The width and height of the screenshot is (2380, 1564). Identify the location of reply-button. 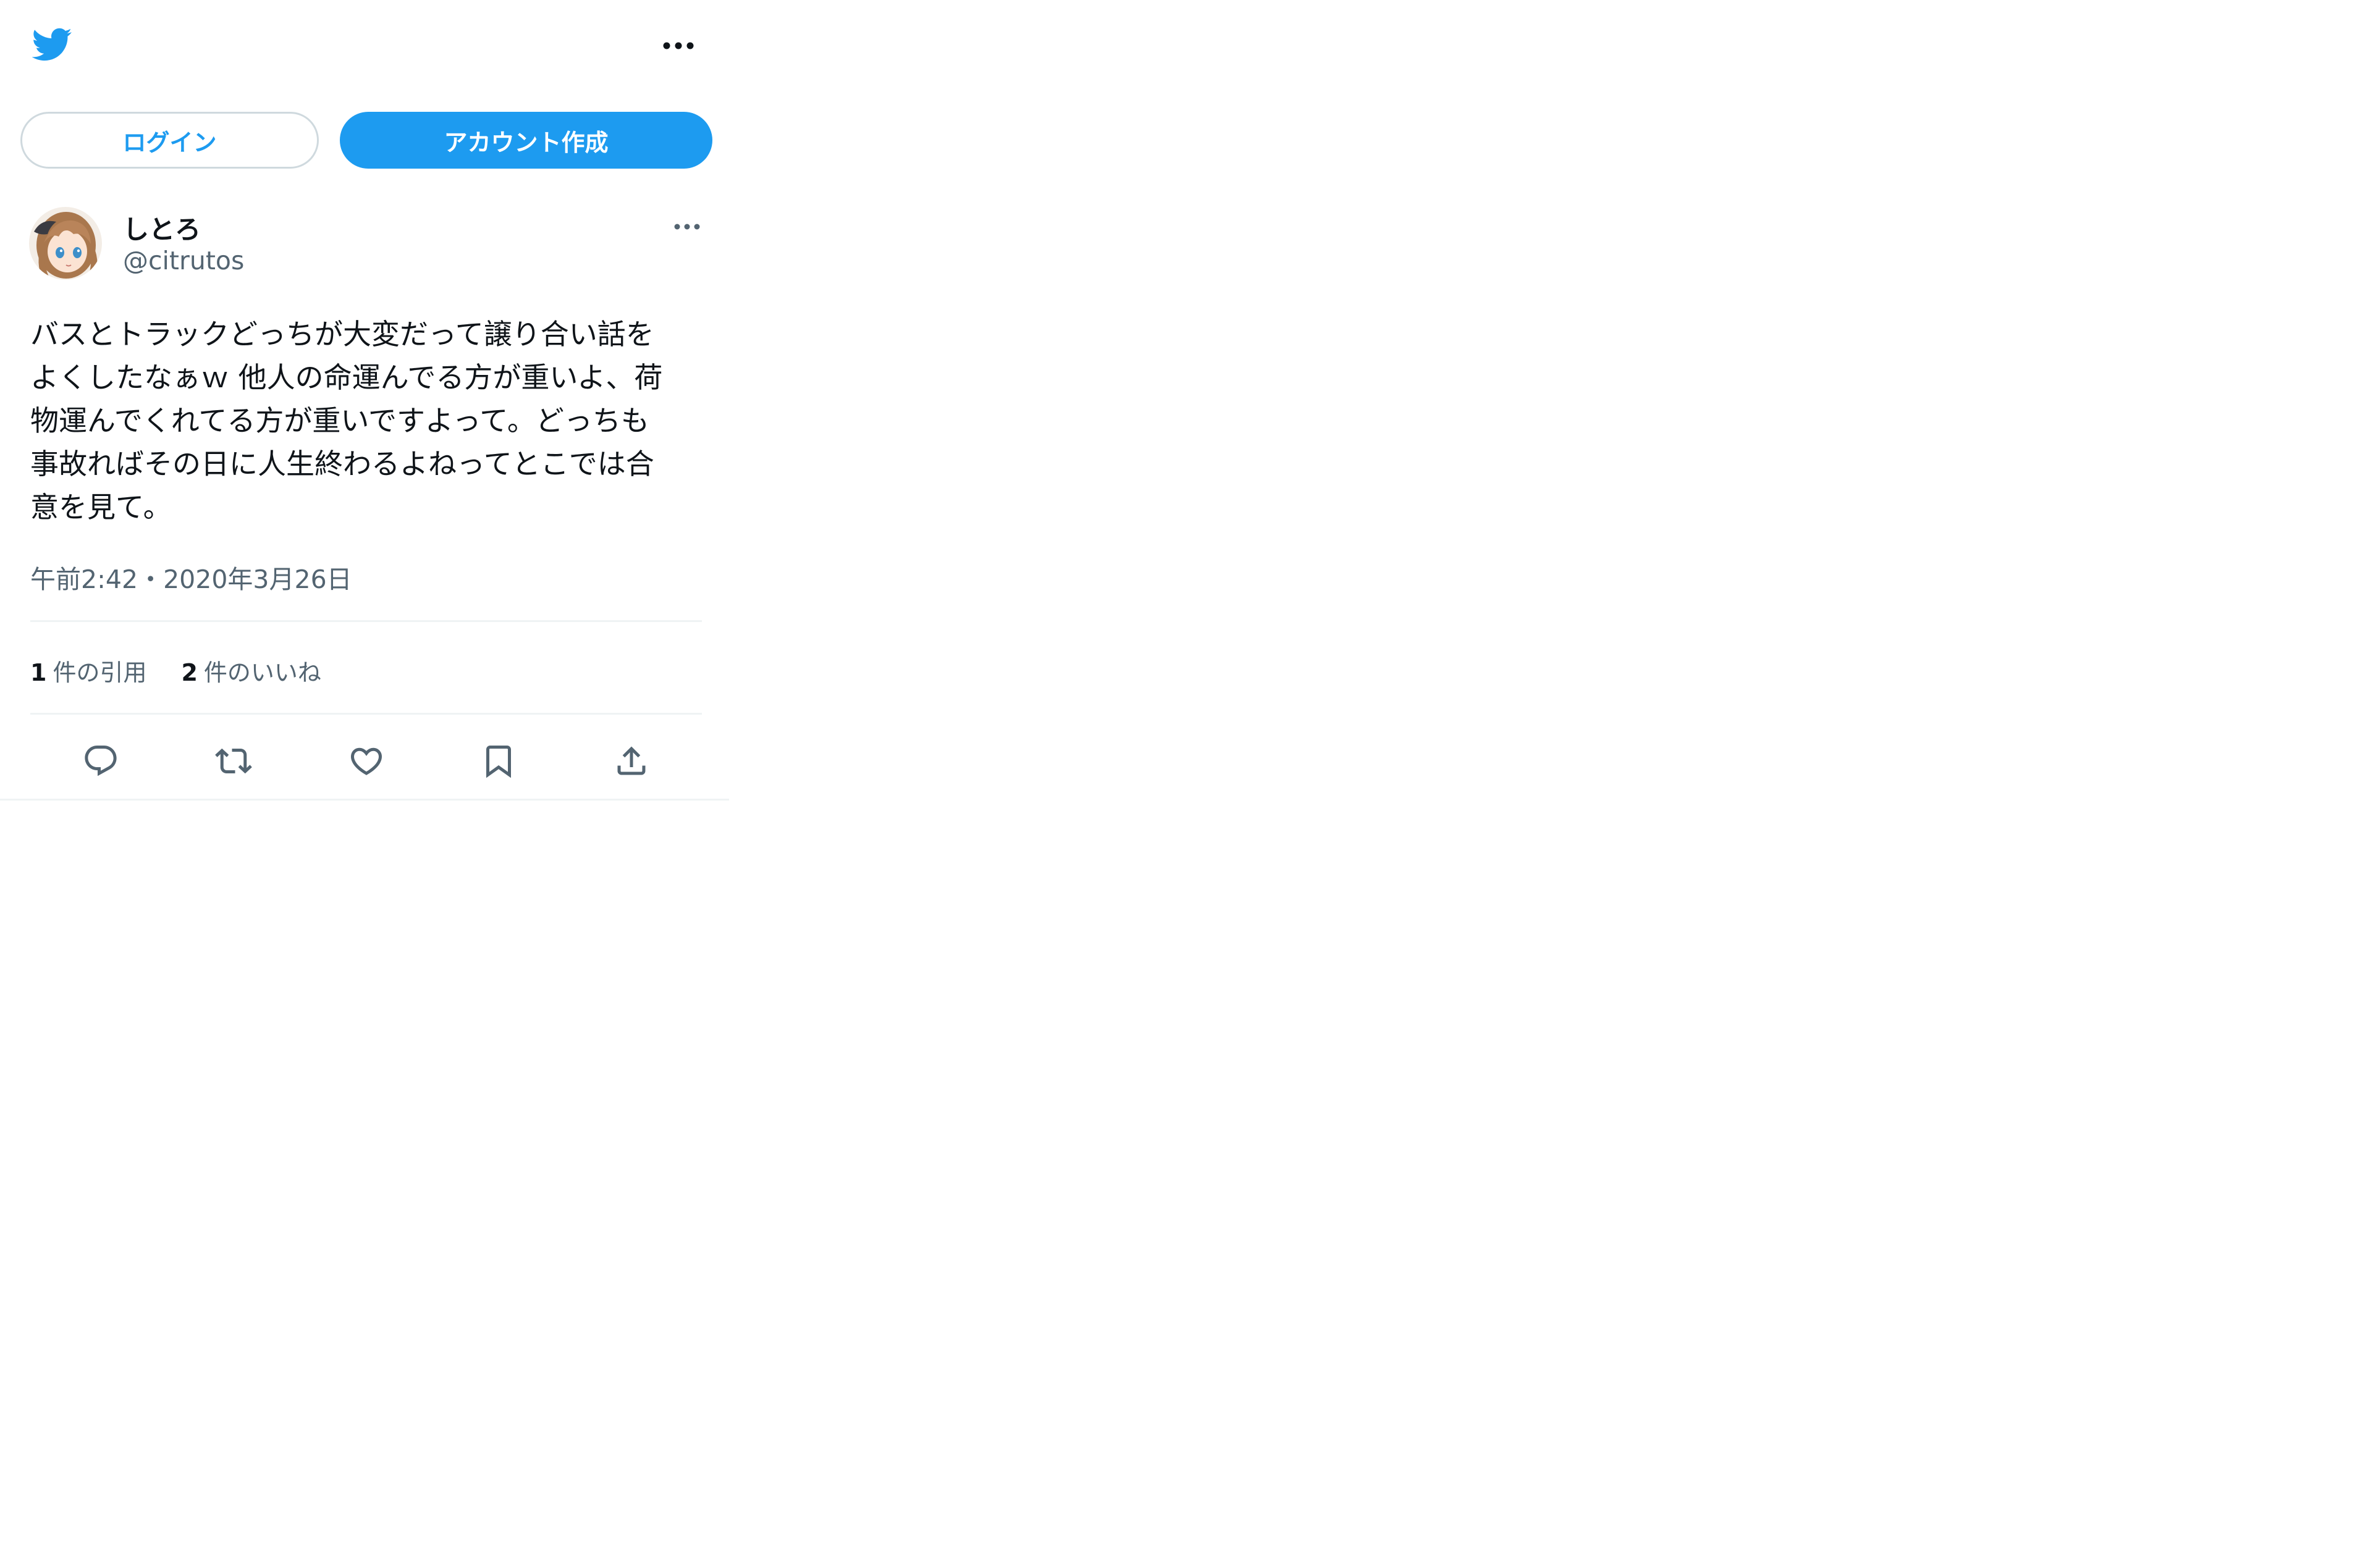
(101, 761).